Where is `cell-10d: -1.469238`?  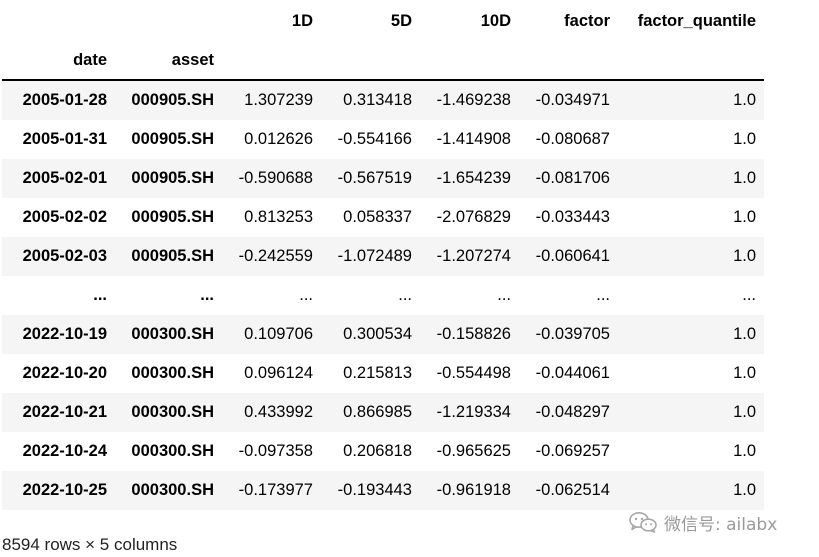
cell-10d: -1.469238 is located at coordinates (473, 100).